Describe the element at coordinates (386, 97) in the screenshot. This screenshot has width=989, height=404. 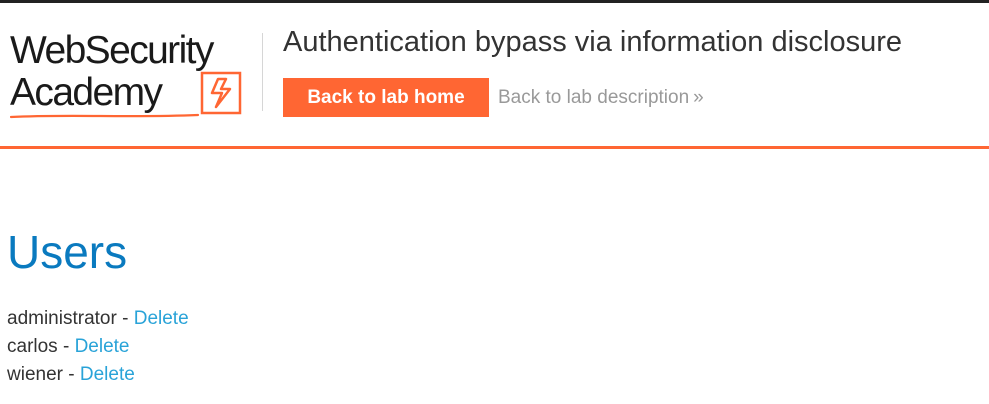
I see `back-to-lab-home-button: Back to lab home` at that location.